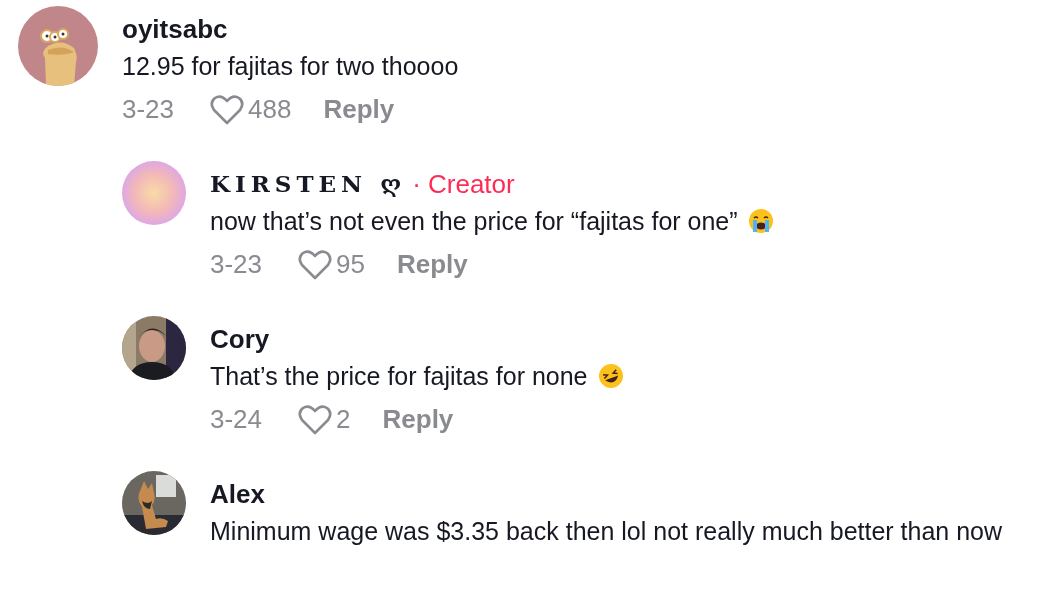 This screenshot has height=600, width=1052. I want to click on like-count: 95, so click(350, 264).